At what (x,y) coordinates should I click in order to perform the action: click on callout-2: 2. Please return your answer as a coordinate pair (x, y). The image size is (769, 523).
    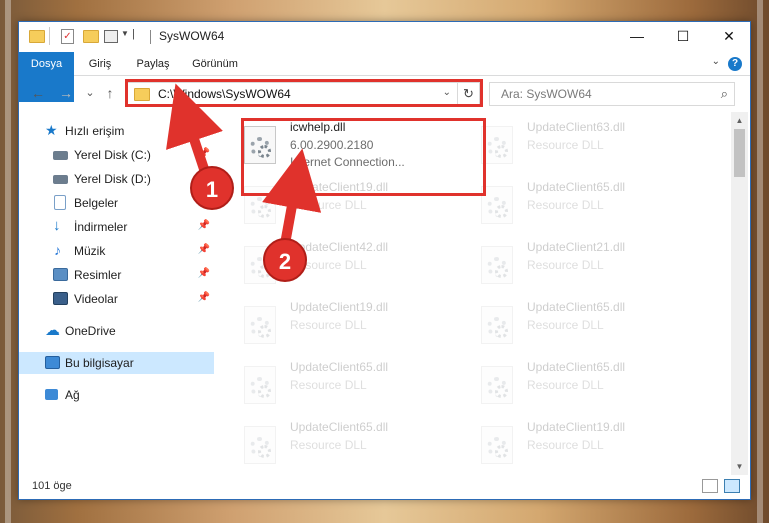
    Looking at the image, I should click on (285, 260).